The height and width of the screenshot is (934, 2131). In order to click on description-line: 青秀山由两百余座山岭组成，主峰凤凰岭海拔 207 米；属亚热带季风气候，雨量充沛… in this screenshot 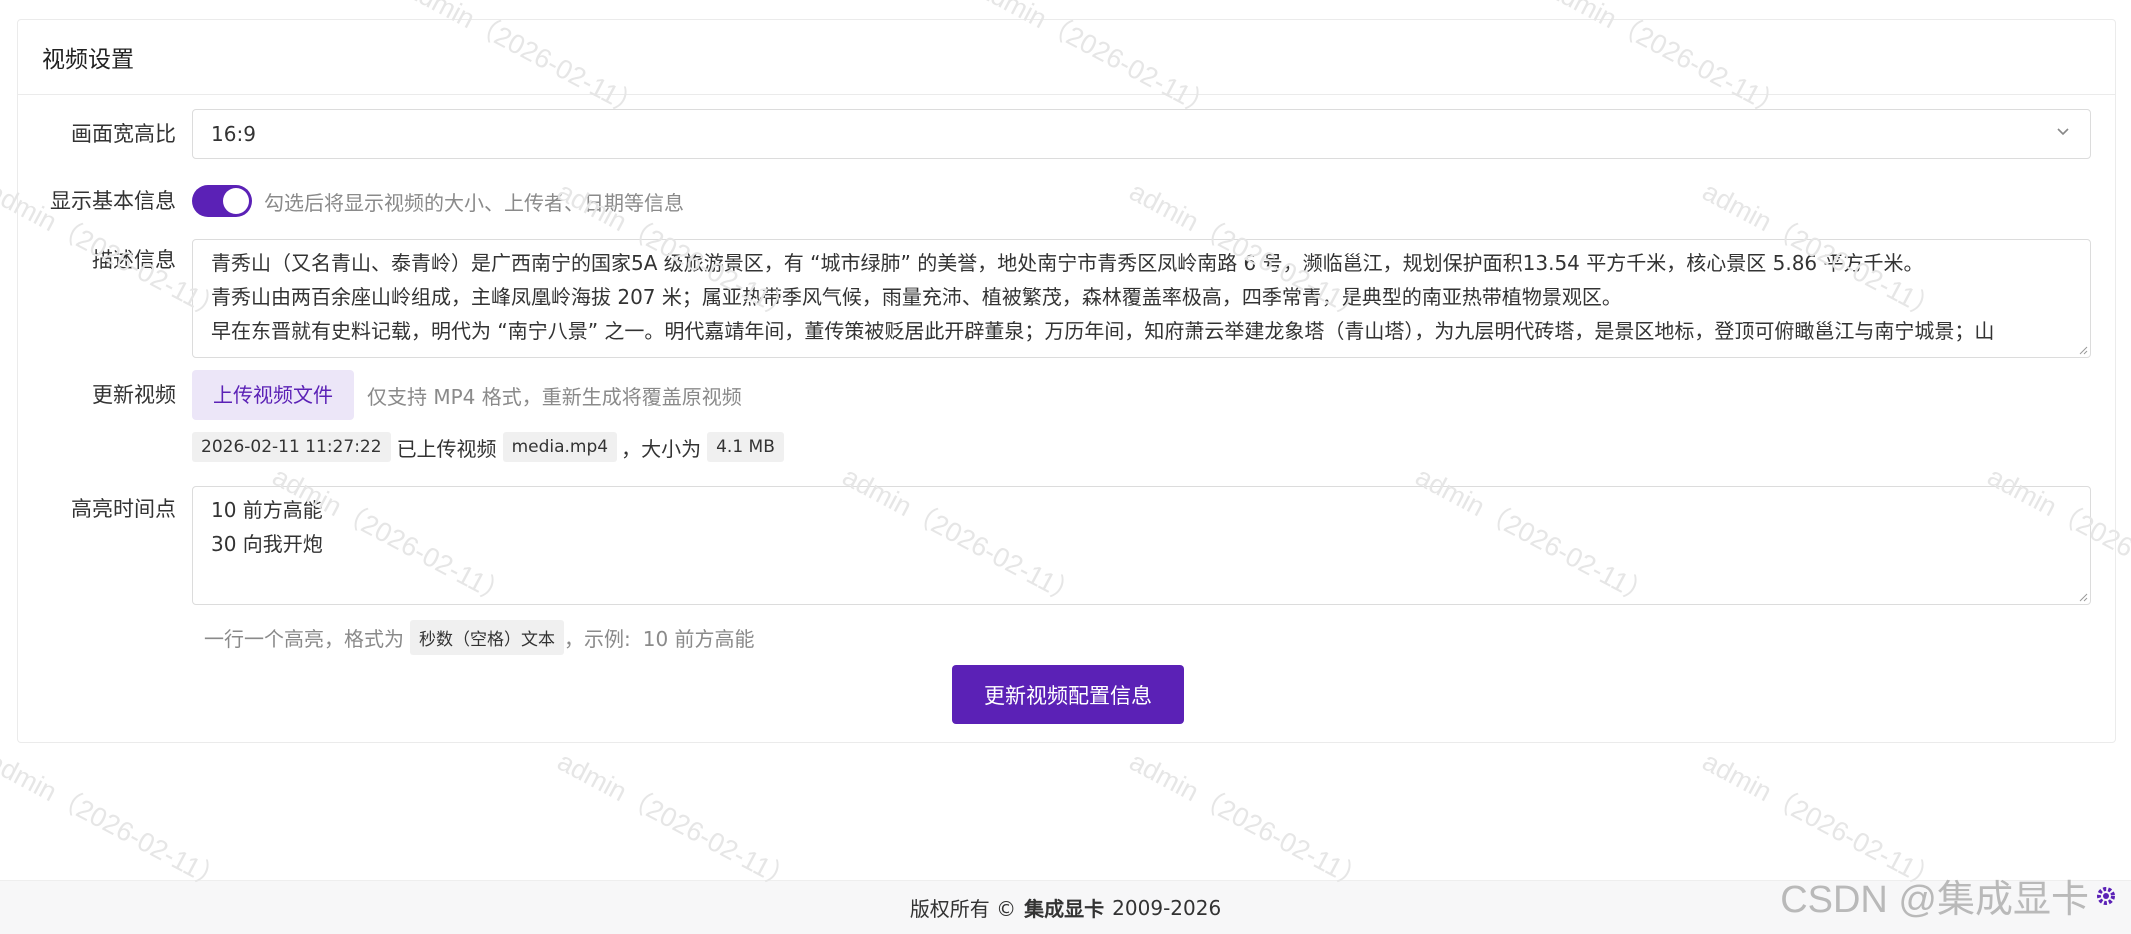, I will do `click(916, 297)`.